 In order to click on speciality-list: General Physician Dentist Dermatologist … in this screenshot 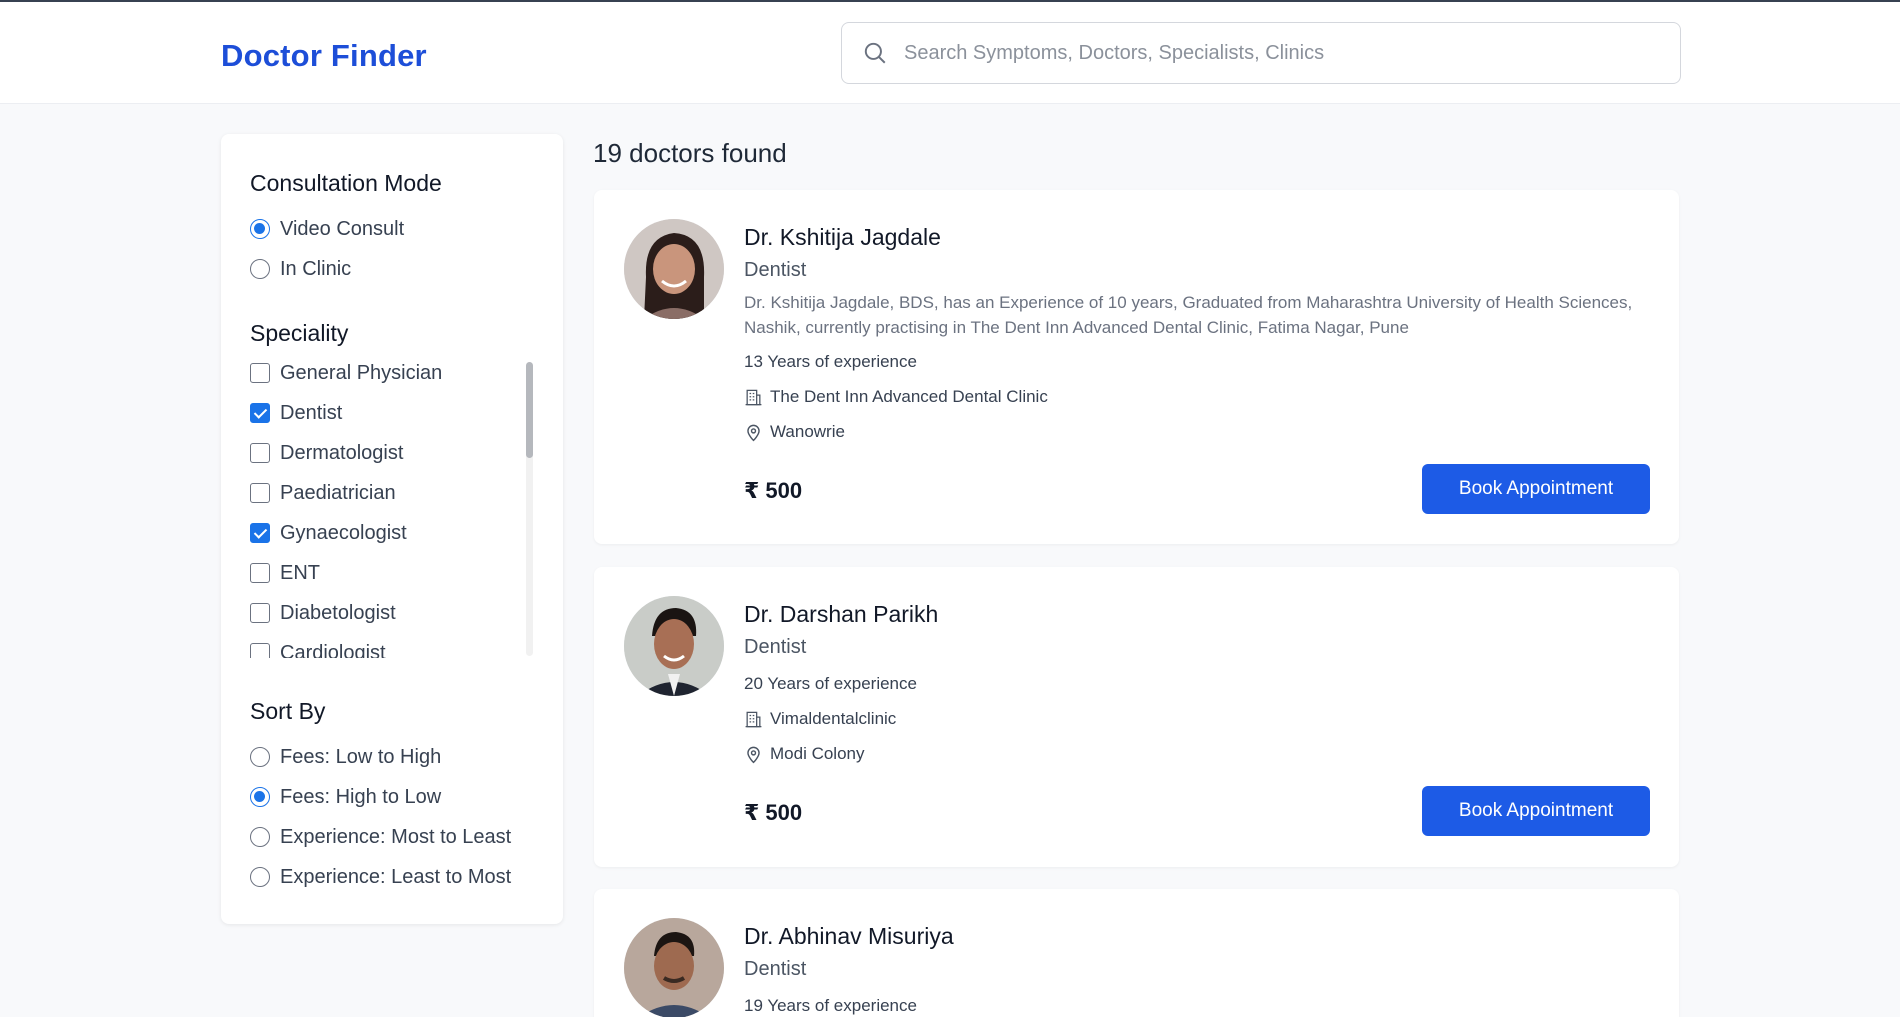, I will do `click(392, 508)`.